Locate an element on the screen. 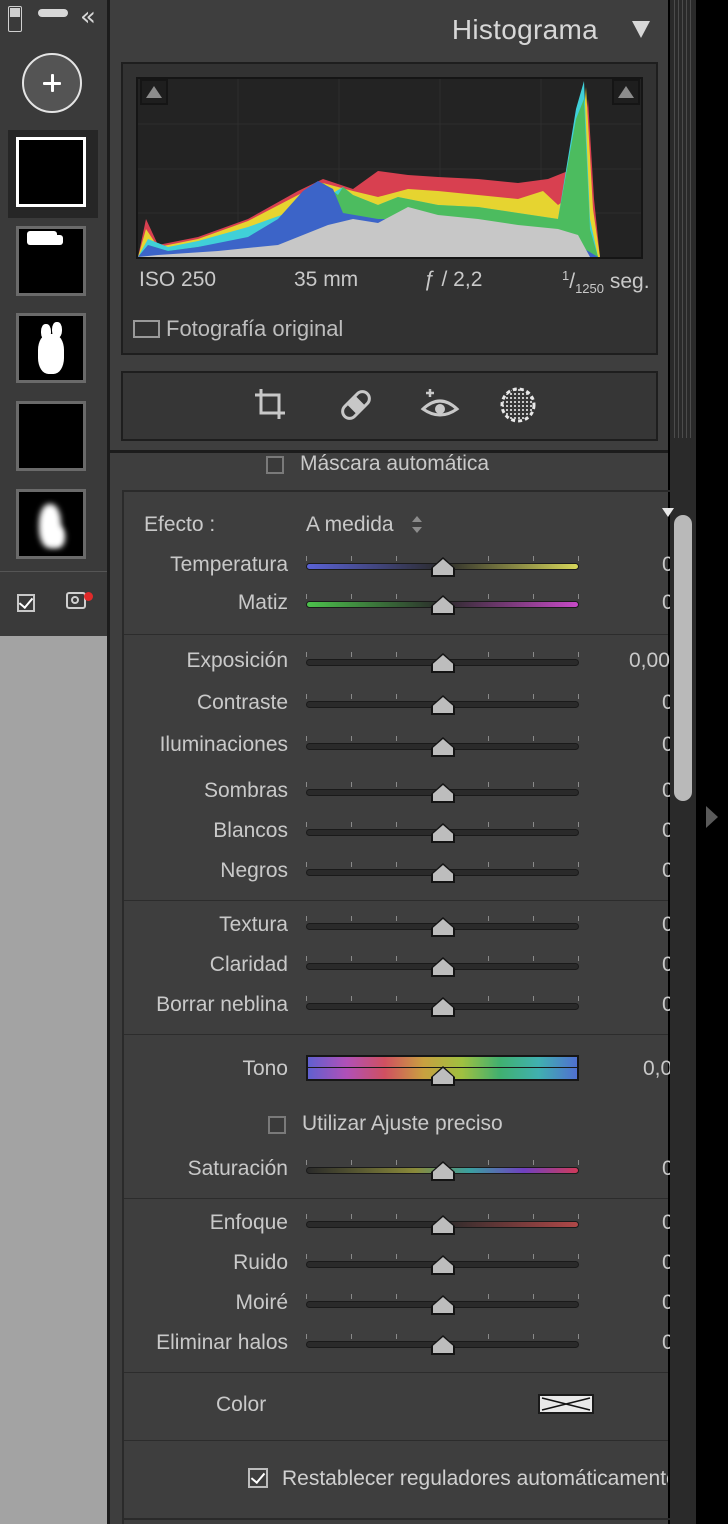  enfoque-value: 0 is located at coordinates (666, 1223).